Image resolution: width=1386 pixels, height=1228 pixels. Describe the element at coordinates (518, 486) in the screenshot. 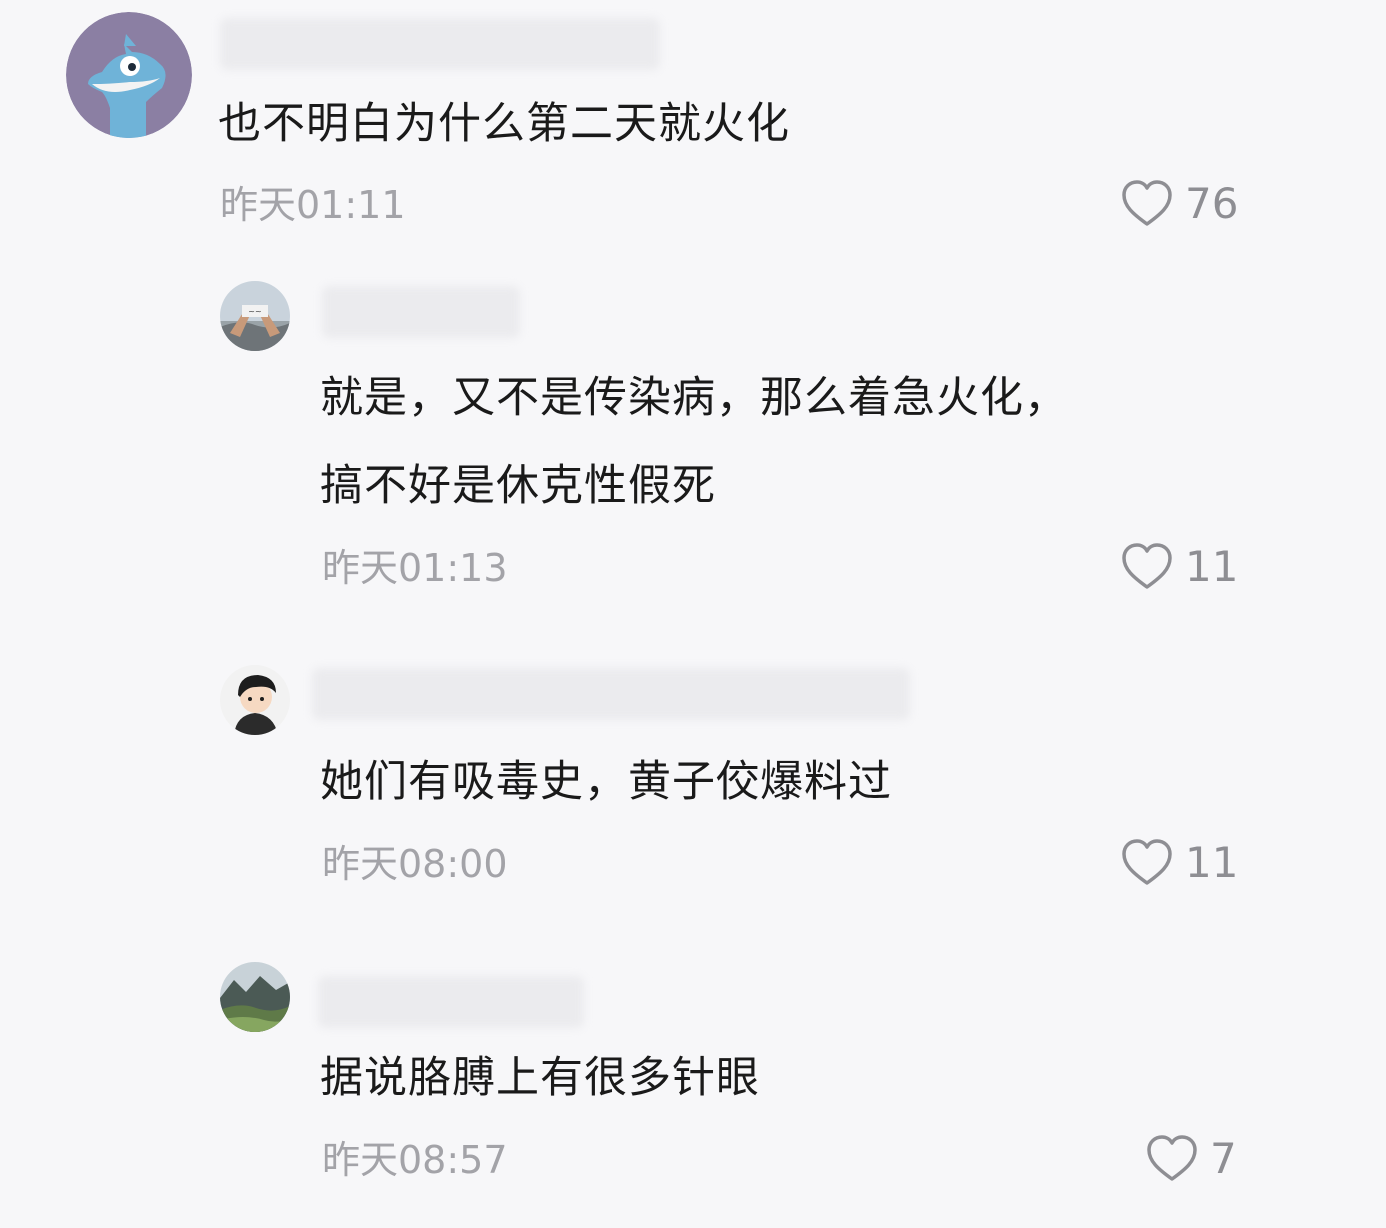

I see `comment-text-line-2: 搞不好是休克性假死` at that location.